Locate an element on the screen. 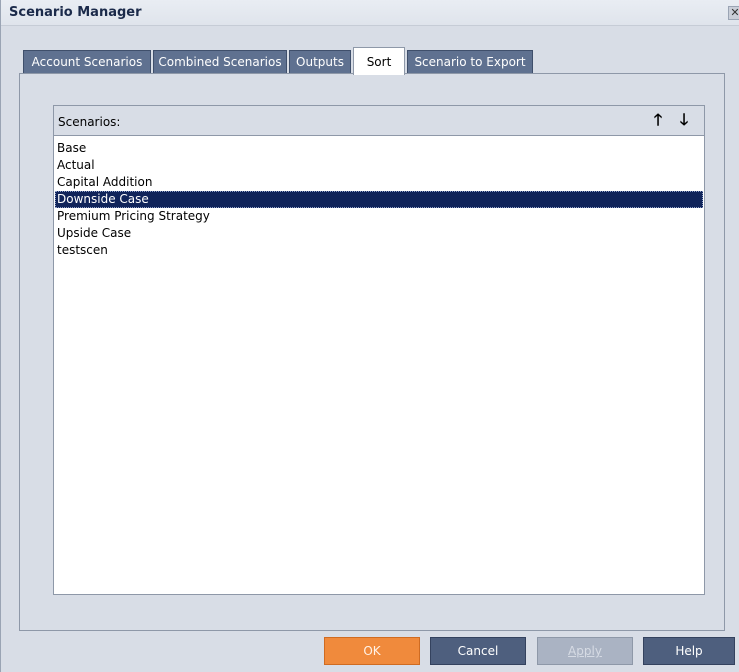 The width and height of the screenshot is (739, 672). list-item-selected: Downside Case is located at coordinates (379, 199).